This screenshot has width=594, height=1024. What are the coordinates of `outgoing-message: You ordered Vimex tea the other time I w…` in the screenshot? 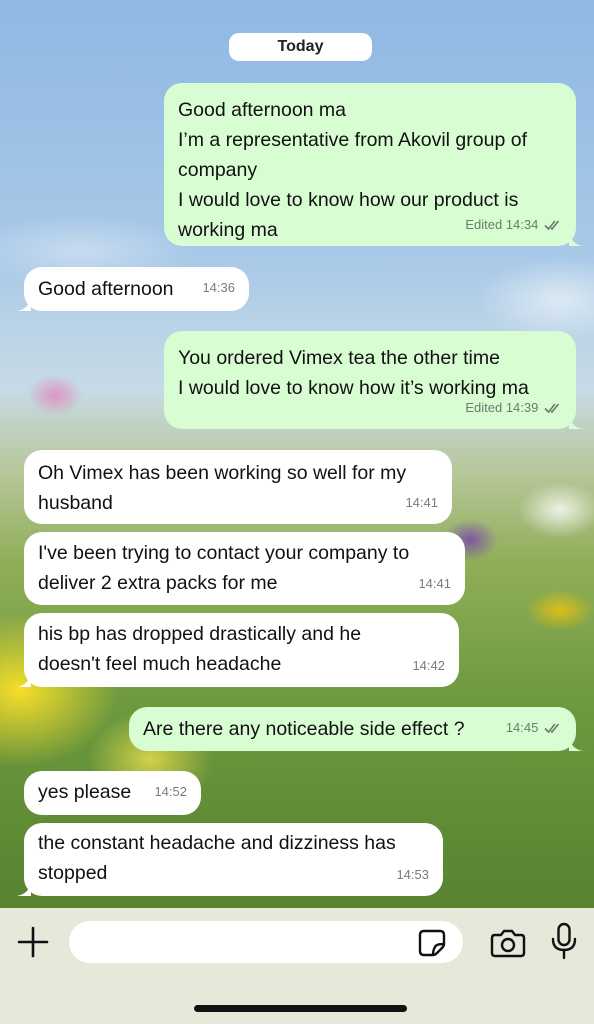 It's located at (373, 380).